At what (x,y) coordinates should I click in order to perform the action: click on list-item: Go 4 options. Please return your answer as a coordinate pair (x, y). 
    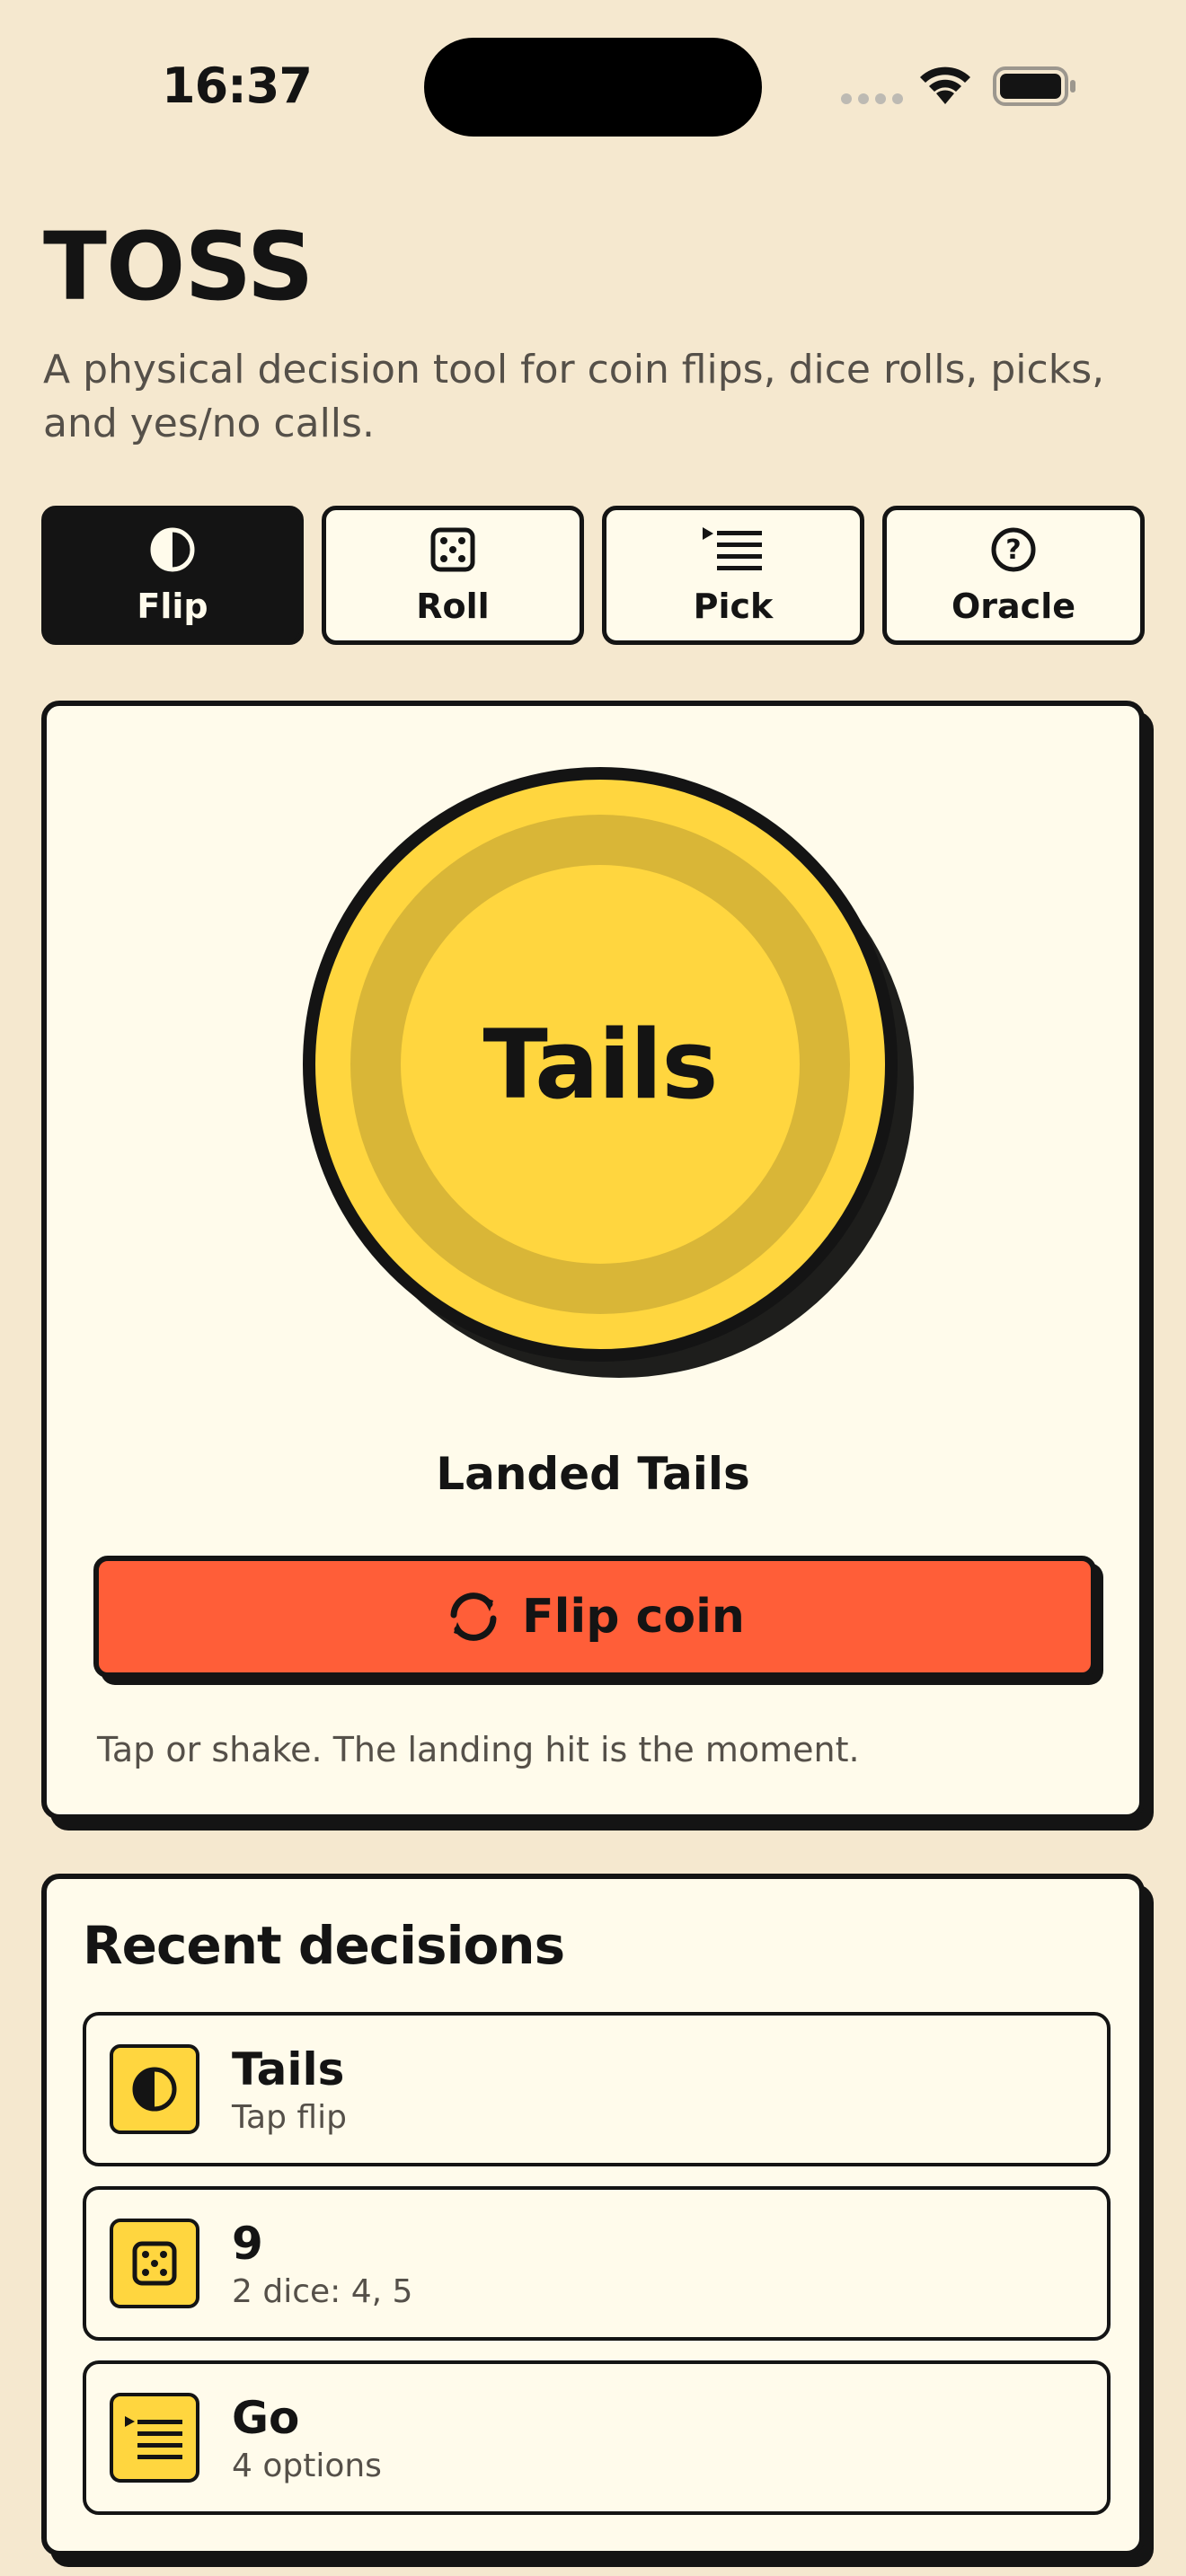
    Looking at the image, I should click on (597, 2437).